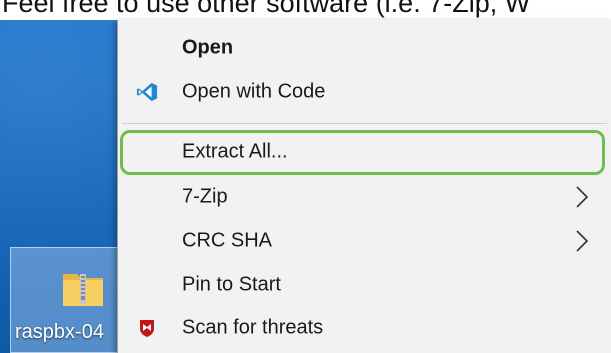 This screenshot has height=353, width=611. What do you see at coordinates (208, 47) in the screenshot?
I see `menu-item-label: Open` at bounding box center [208, 47].